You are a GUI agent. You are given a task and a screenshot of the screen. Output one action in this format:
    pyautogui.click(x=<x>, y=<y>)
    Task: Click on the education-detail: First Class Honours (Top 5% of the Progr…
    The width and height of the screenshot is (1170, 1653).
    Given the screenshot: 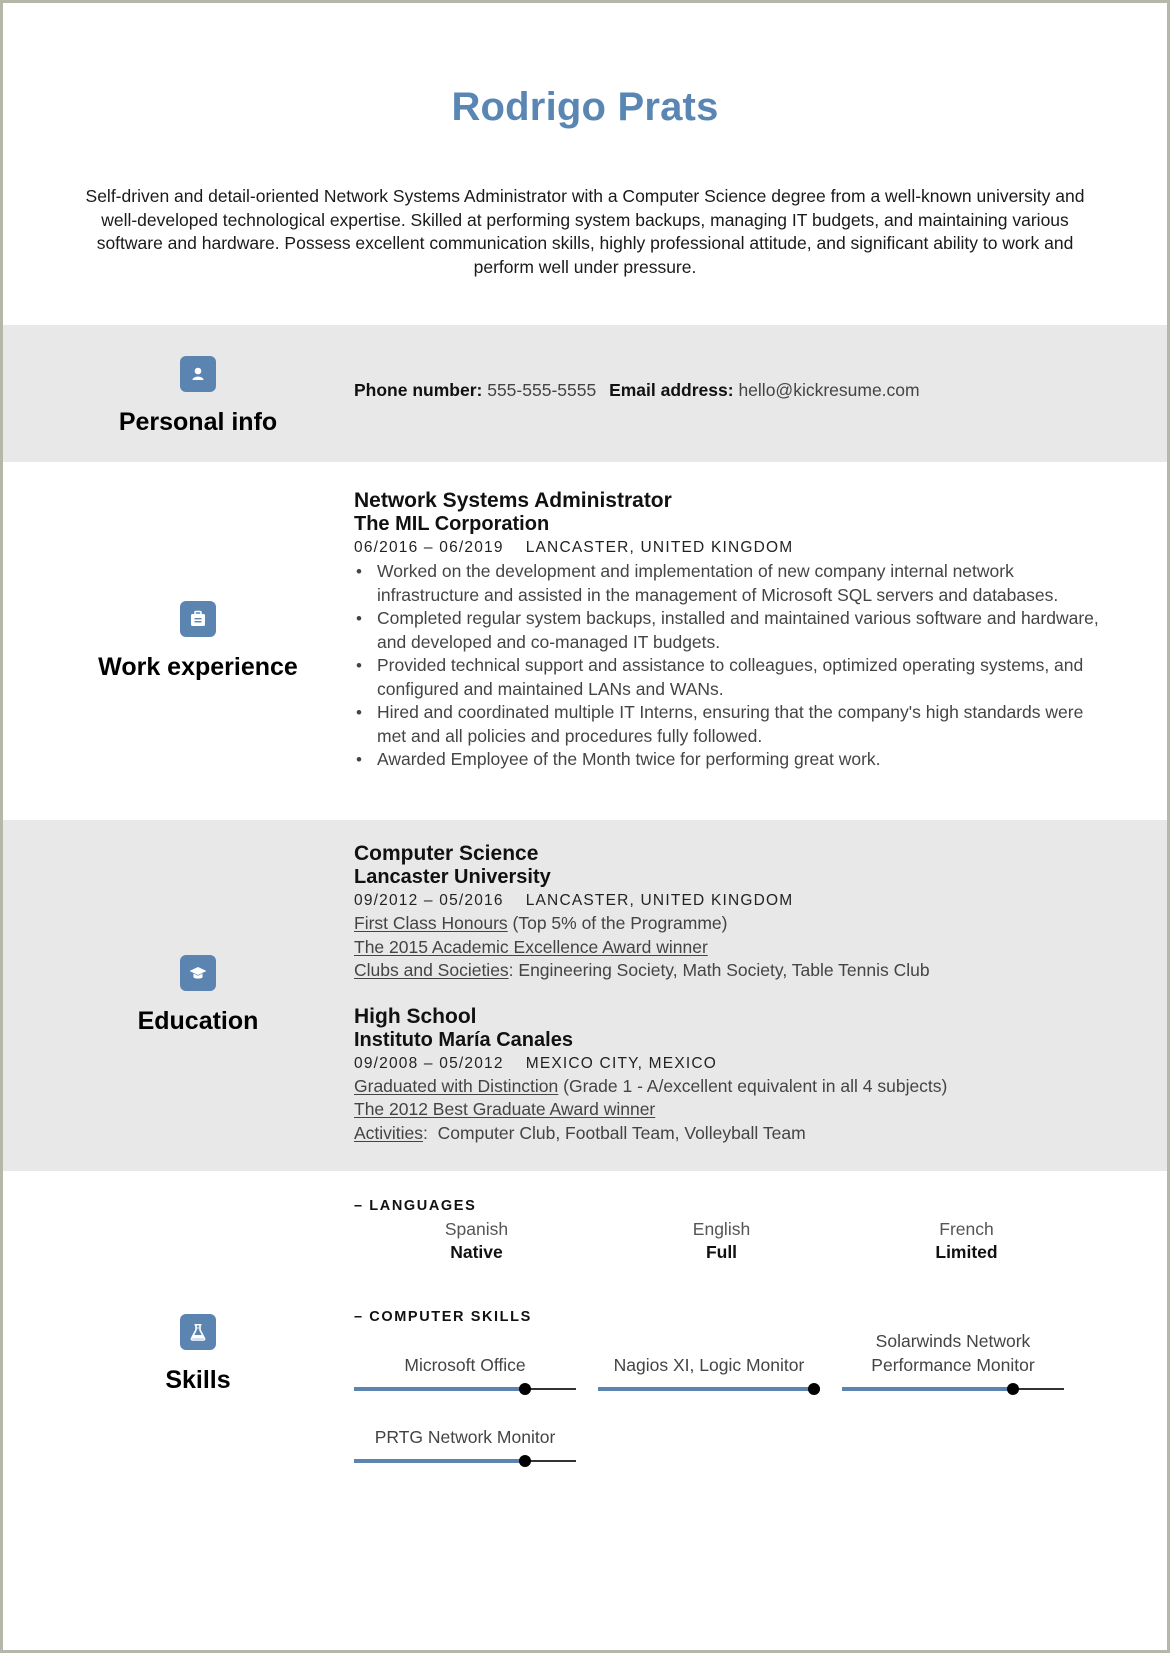 What is the action you would take?
    pyautogui.click(x=730, y=924)
    